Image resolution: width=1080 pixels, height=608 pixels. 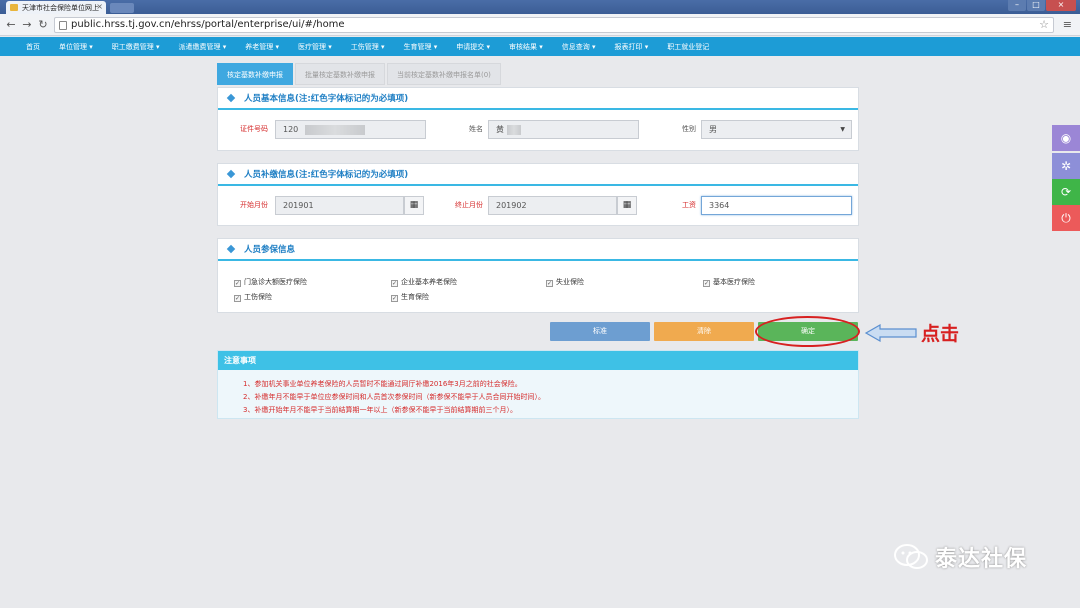 What do you see at coordinates (203, 47) in the screenshot?
I see `nav-item: 派遣缴费管理 ▾` at bounding box center [203, 47].